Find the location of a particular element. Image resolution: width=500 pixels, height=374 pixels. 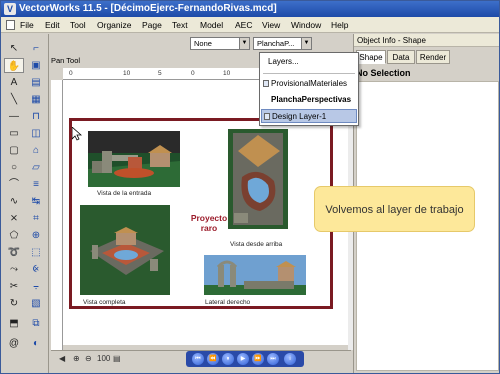

text-tool-icon: A is located at coordinates (14, 82).